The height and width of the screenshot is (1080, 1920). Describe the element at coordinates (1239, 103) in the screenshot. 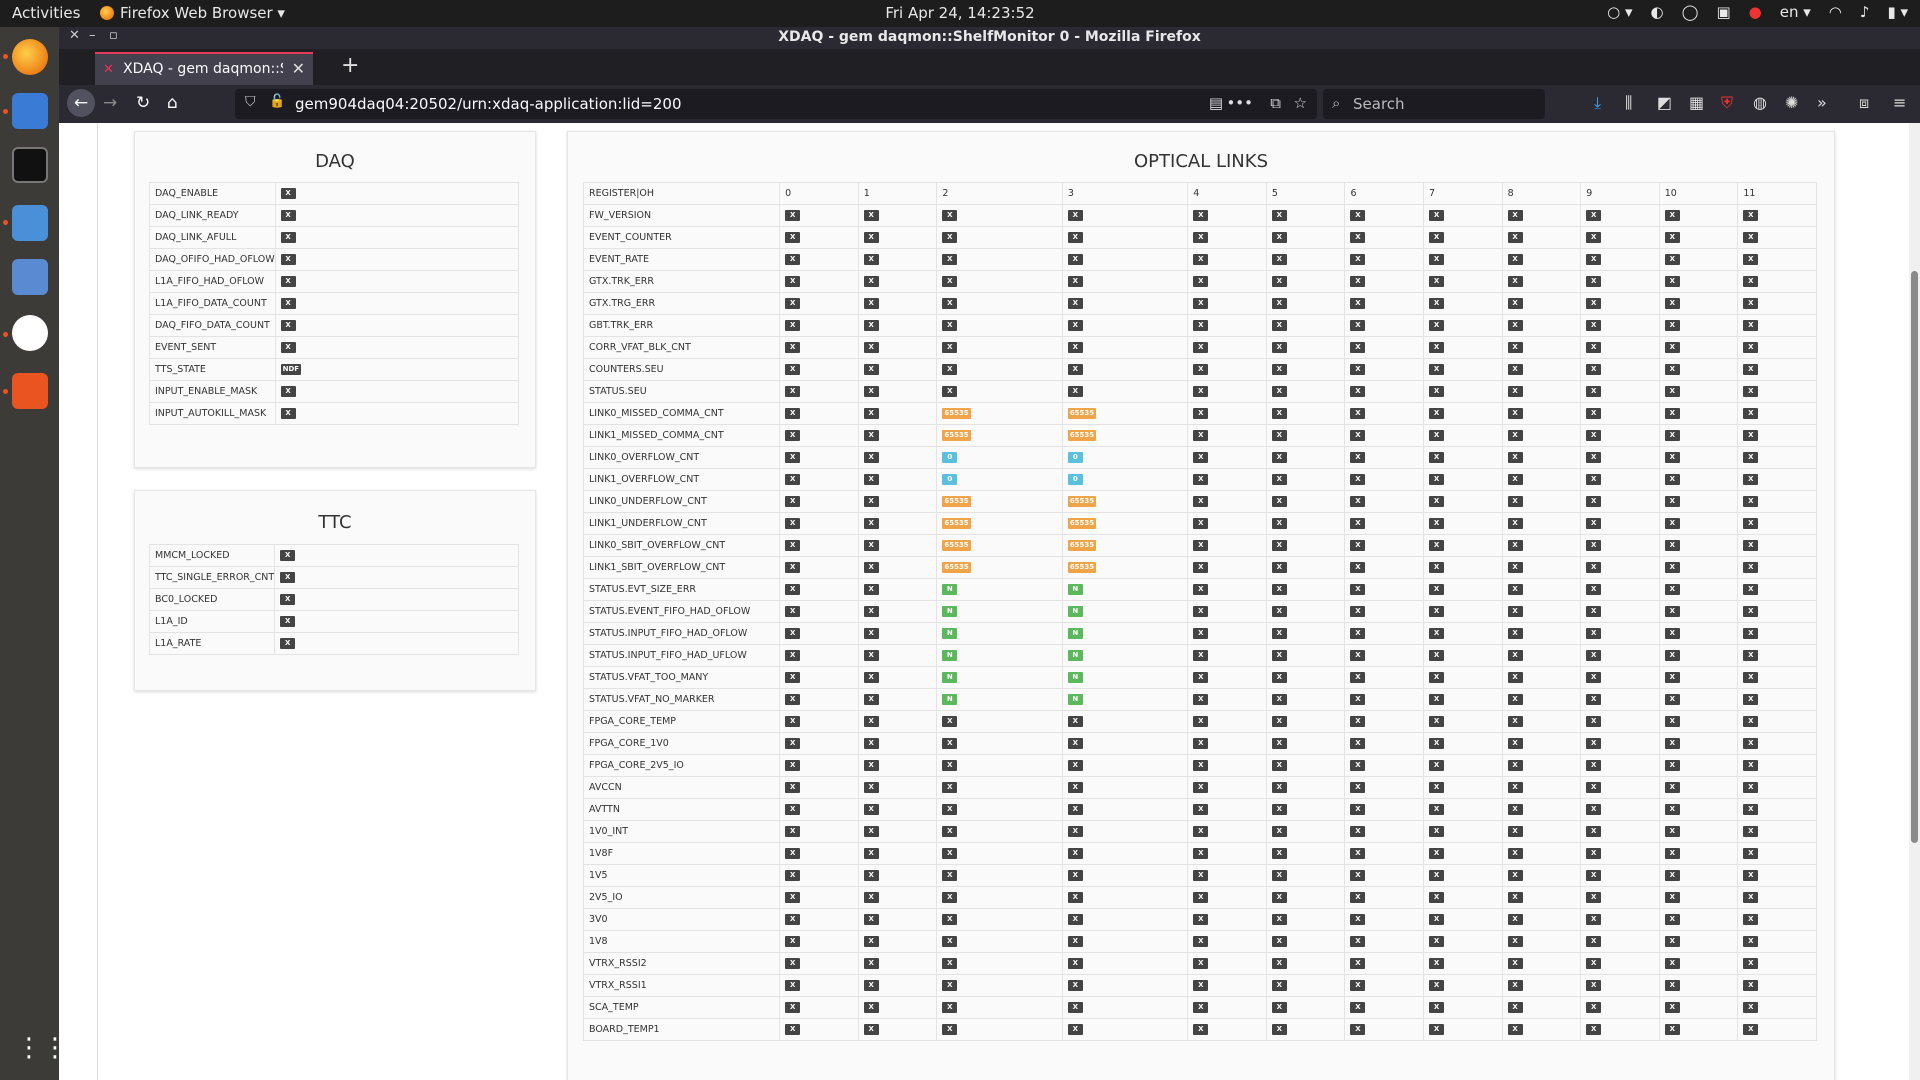

I see `page-actions-icon: •••` at that location.